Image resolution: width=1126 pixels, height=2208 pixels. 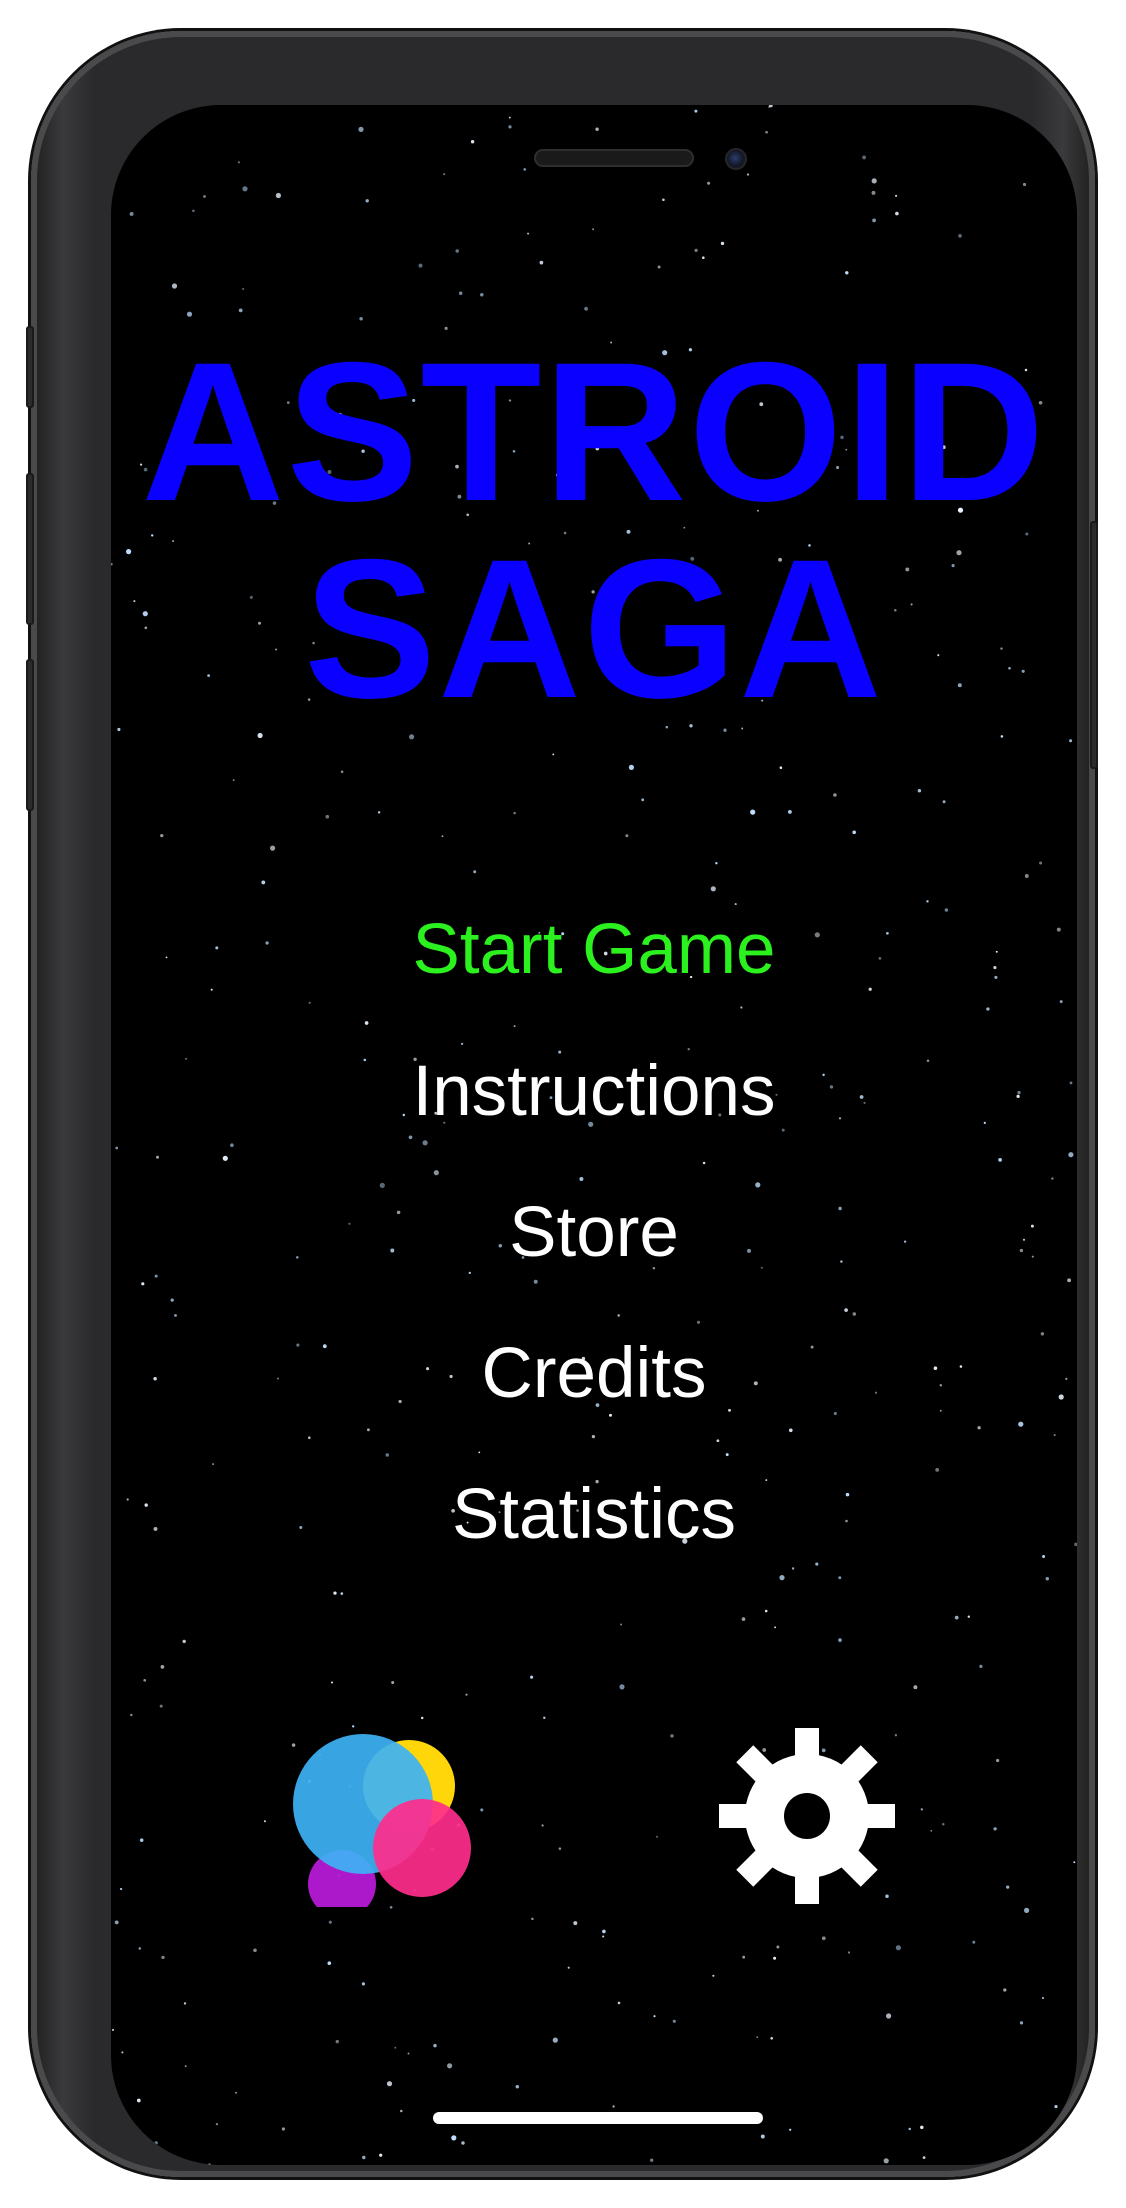 What do you see at coordinates (30, 549) in the screenshot?
I see `volume-up-button` at bounding box center [30, 549].